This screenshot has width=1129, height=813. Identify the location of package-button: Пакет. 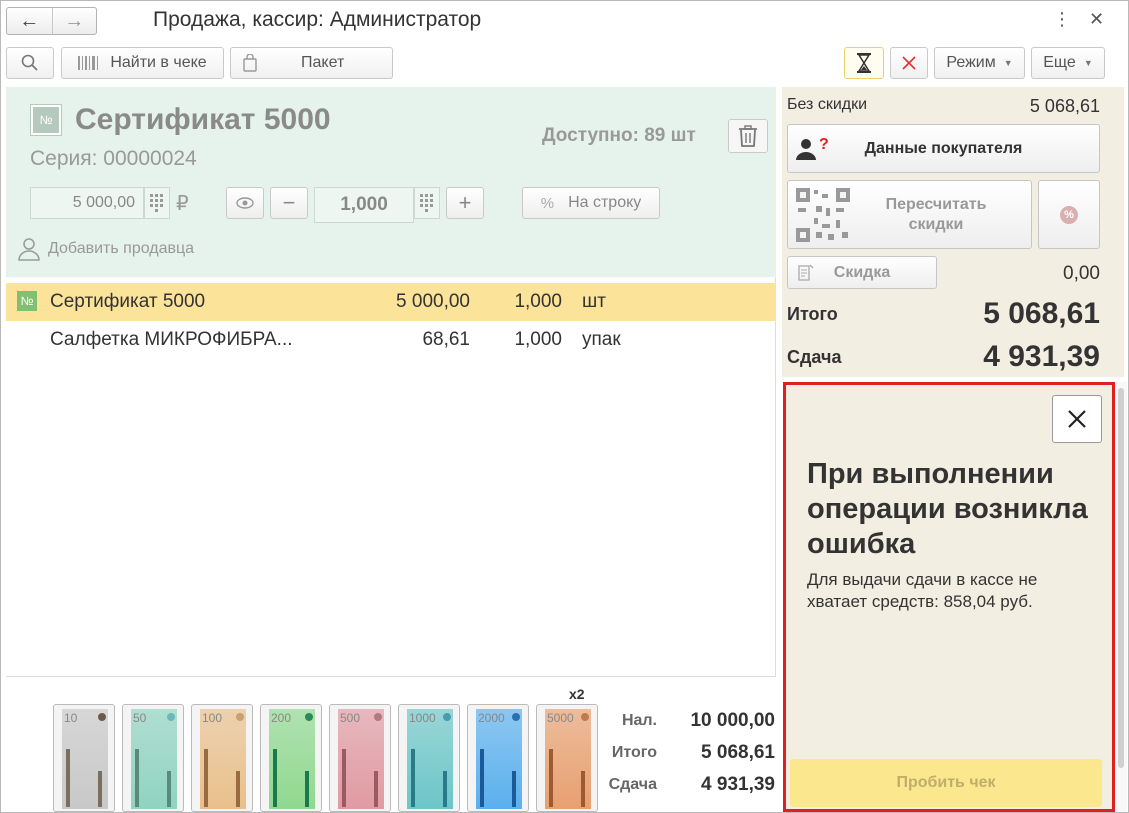
(311, 63).